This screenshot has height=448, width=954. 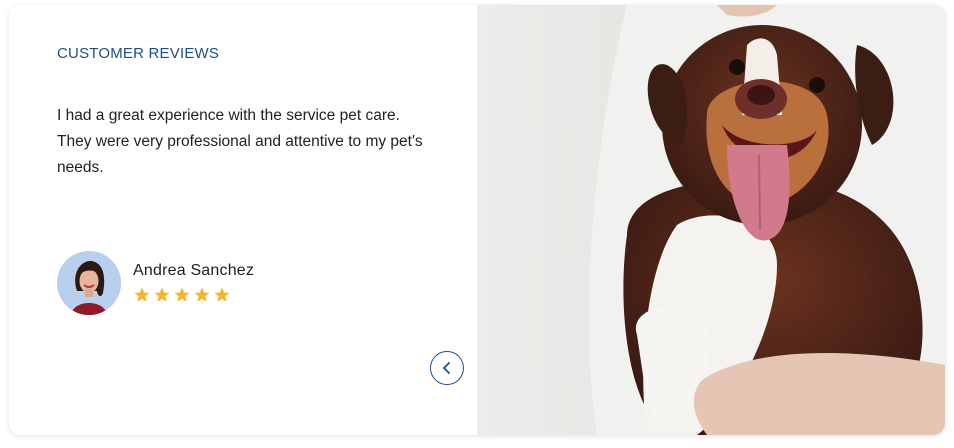 What do you see at coordinates (138, 53) in the screenshot?
I see `section-heading: CUSTOMER REVIEWS` at bounding box center [138, 53].